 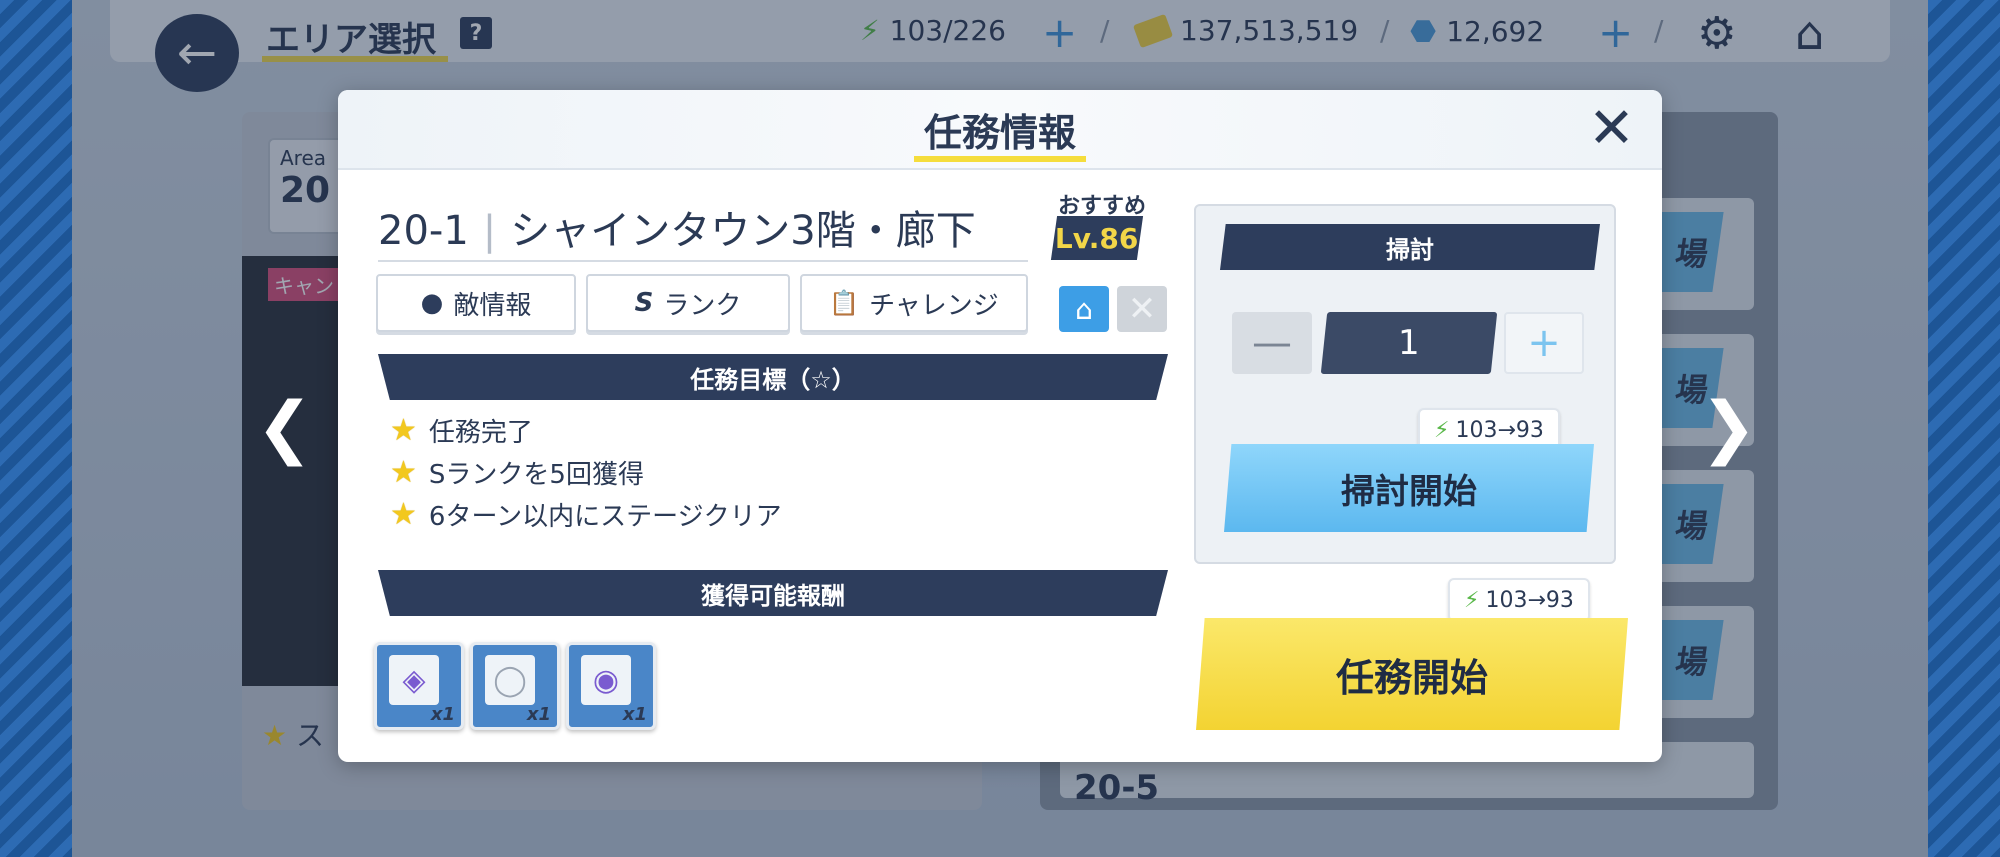 What do you see at coordinates (480, 433) in the screenshot?
I see `objective-text: 任務完了` at bounding box center [480, 433].